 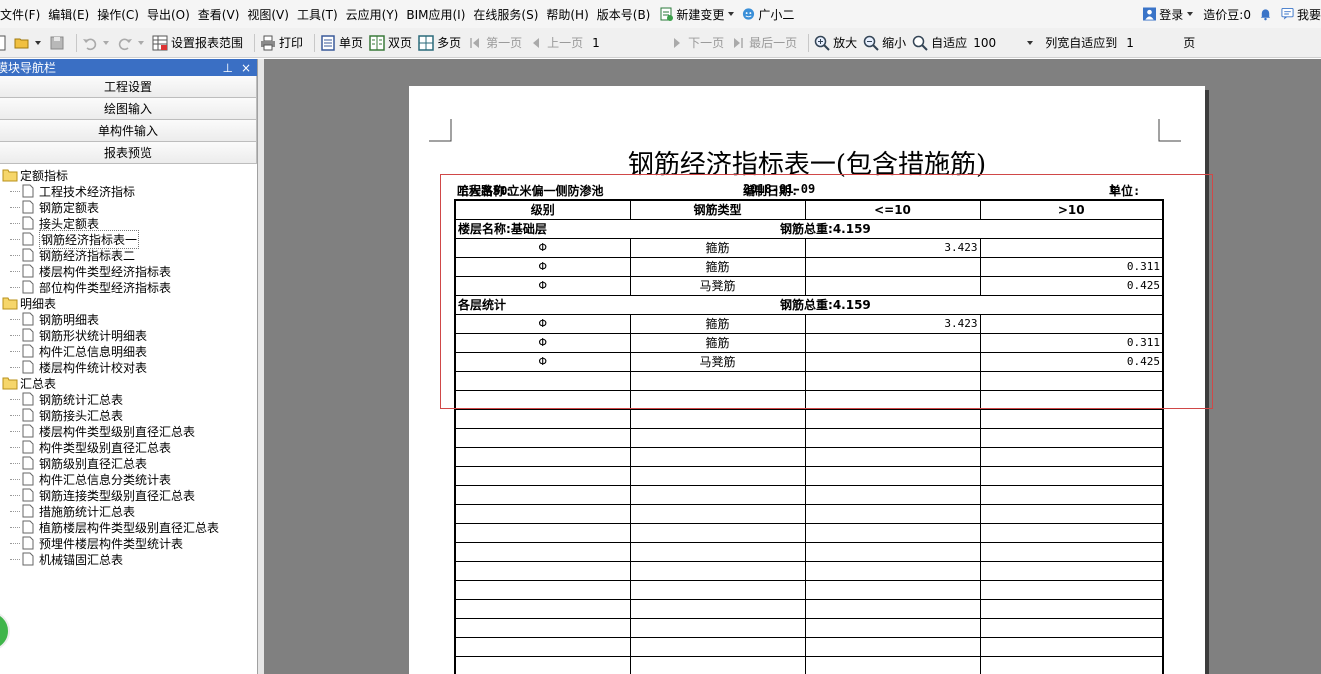 I want to click on menu-file: 文件(F), so click(x=23, y=14).